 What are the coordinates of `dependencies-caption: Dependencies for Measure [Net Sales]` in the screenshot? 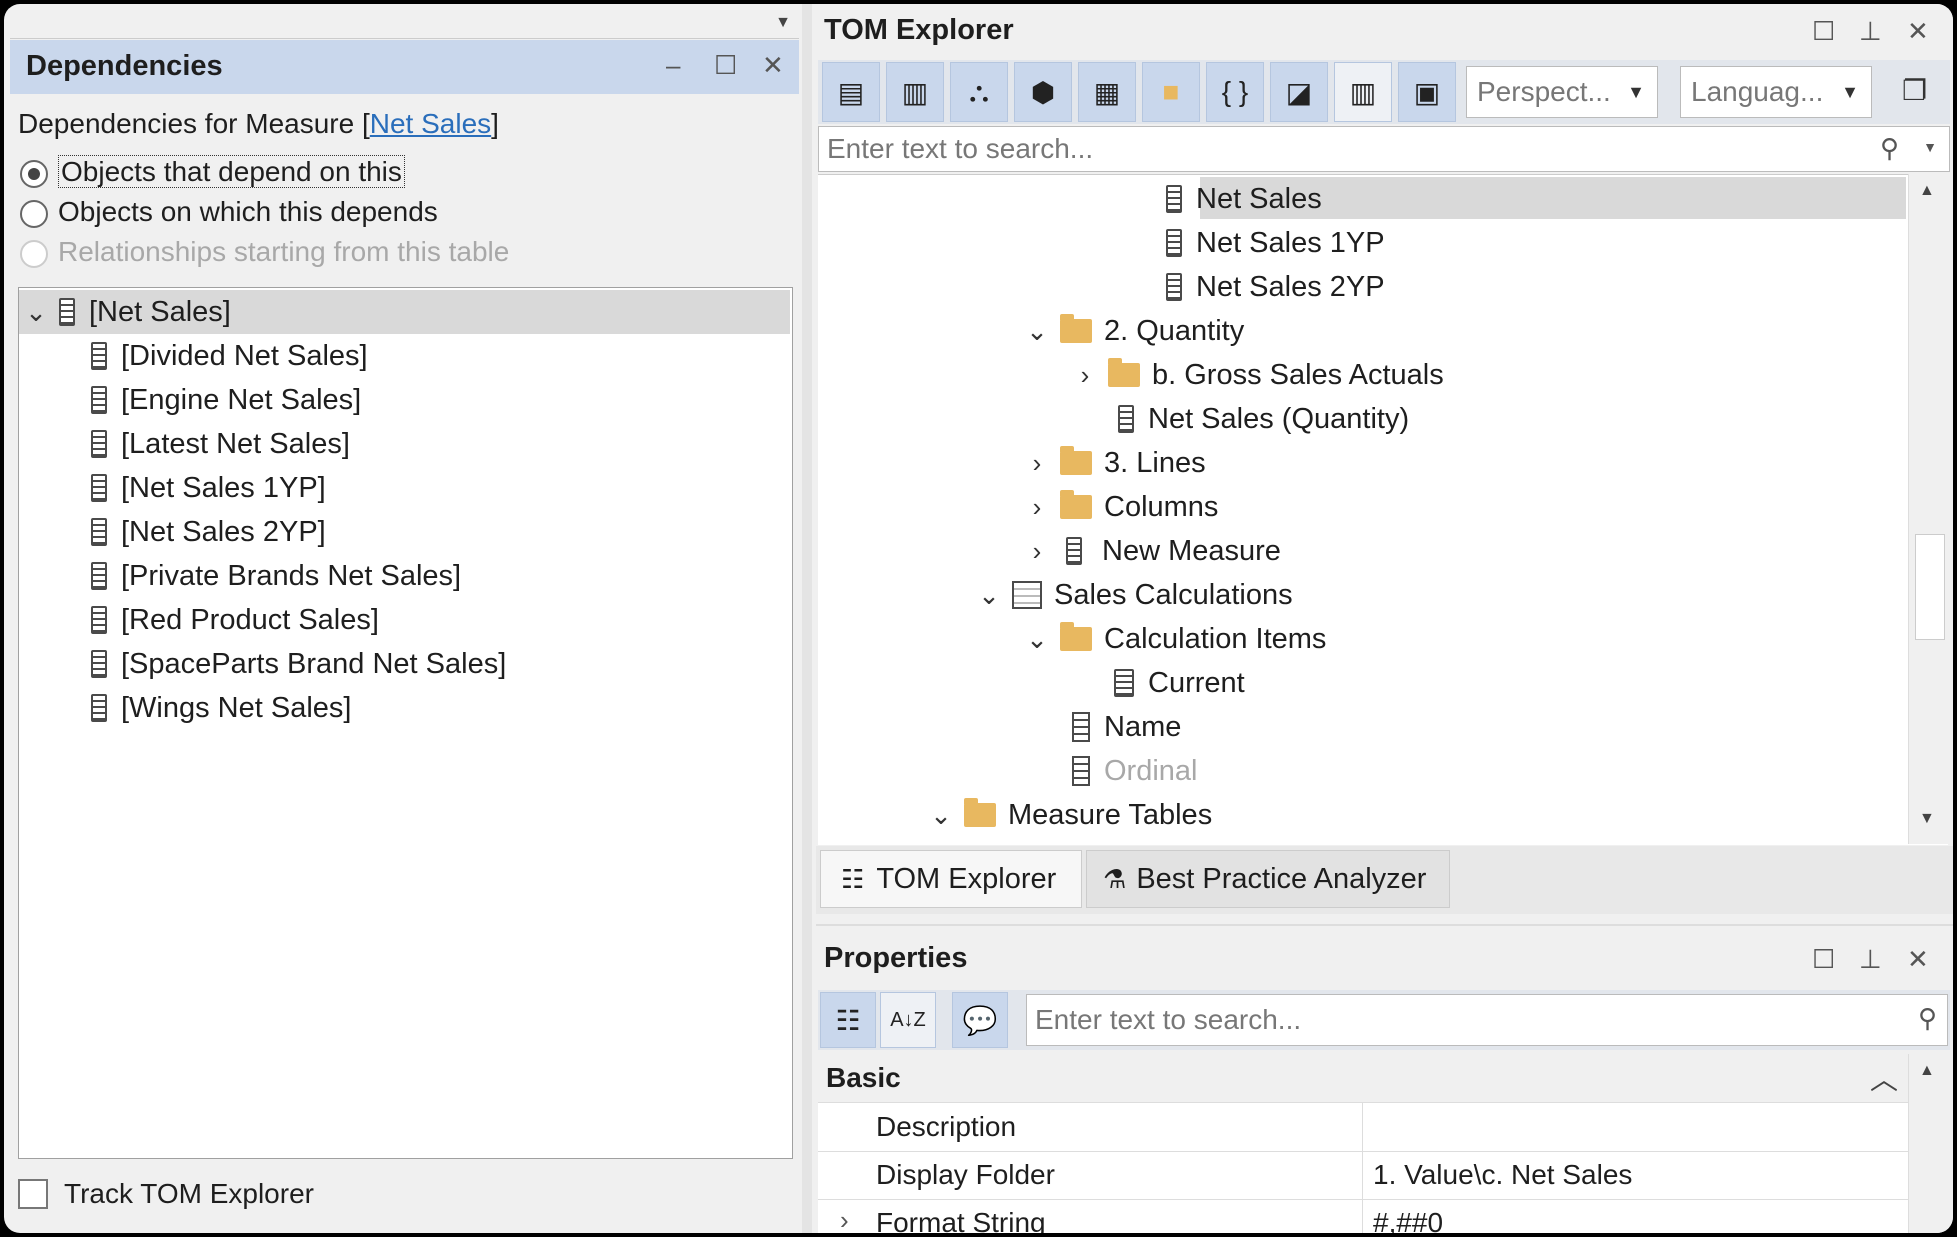 It's located at (258, 123).